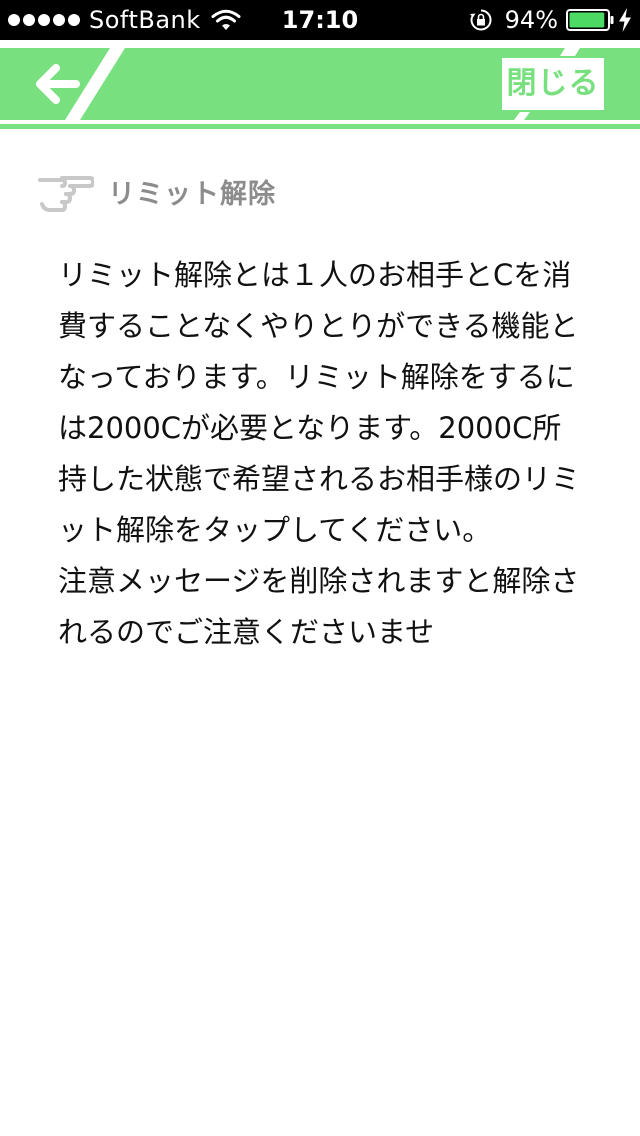 This screenshot has width=640, height=1136. What do you see at coordinates (145, 20) in the screenshot?
I see `carrier-name: SoftBank` at bounding box center [145, 20].